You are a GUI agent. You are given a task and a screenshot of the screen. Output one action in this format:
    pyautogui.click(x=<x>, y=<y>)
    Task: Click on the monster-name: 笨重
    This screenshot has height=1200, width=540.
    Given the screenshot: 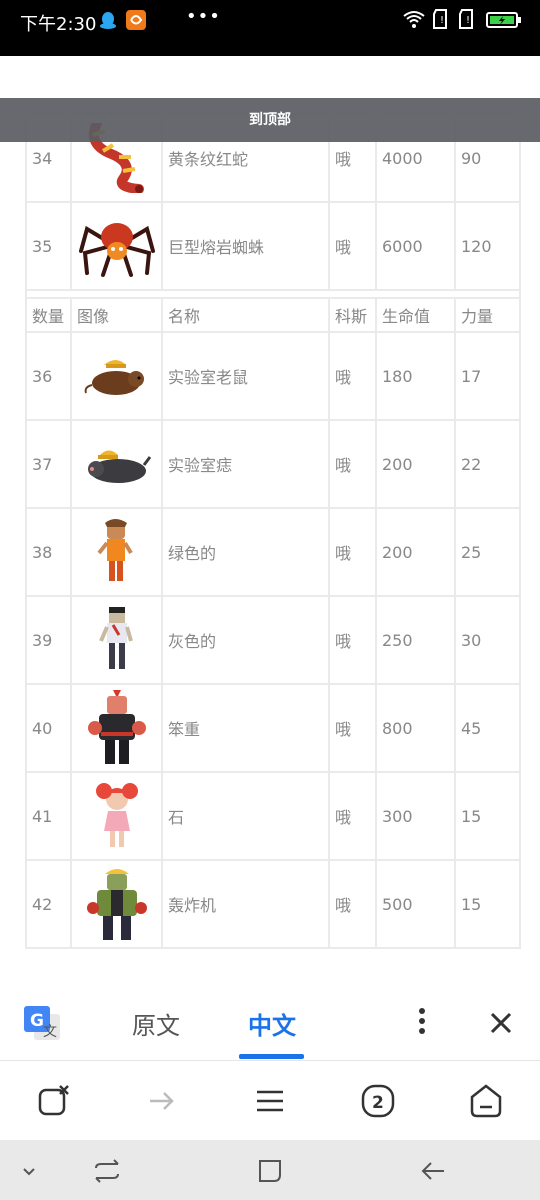 What is the action you would take?
    pyautogui.click(x=245, y=728)
    